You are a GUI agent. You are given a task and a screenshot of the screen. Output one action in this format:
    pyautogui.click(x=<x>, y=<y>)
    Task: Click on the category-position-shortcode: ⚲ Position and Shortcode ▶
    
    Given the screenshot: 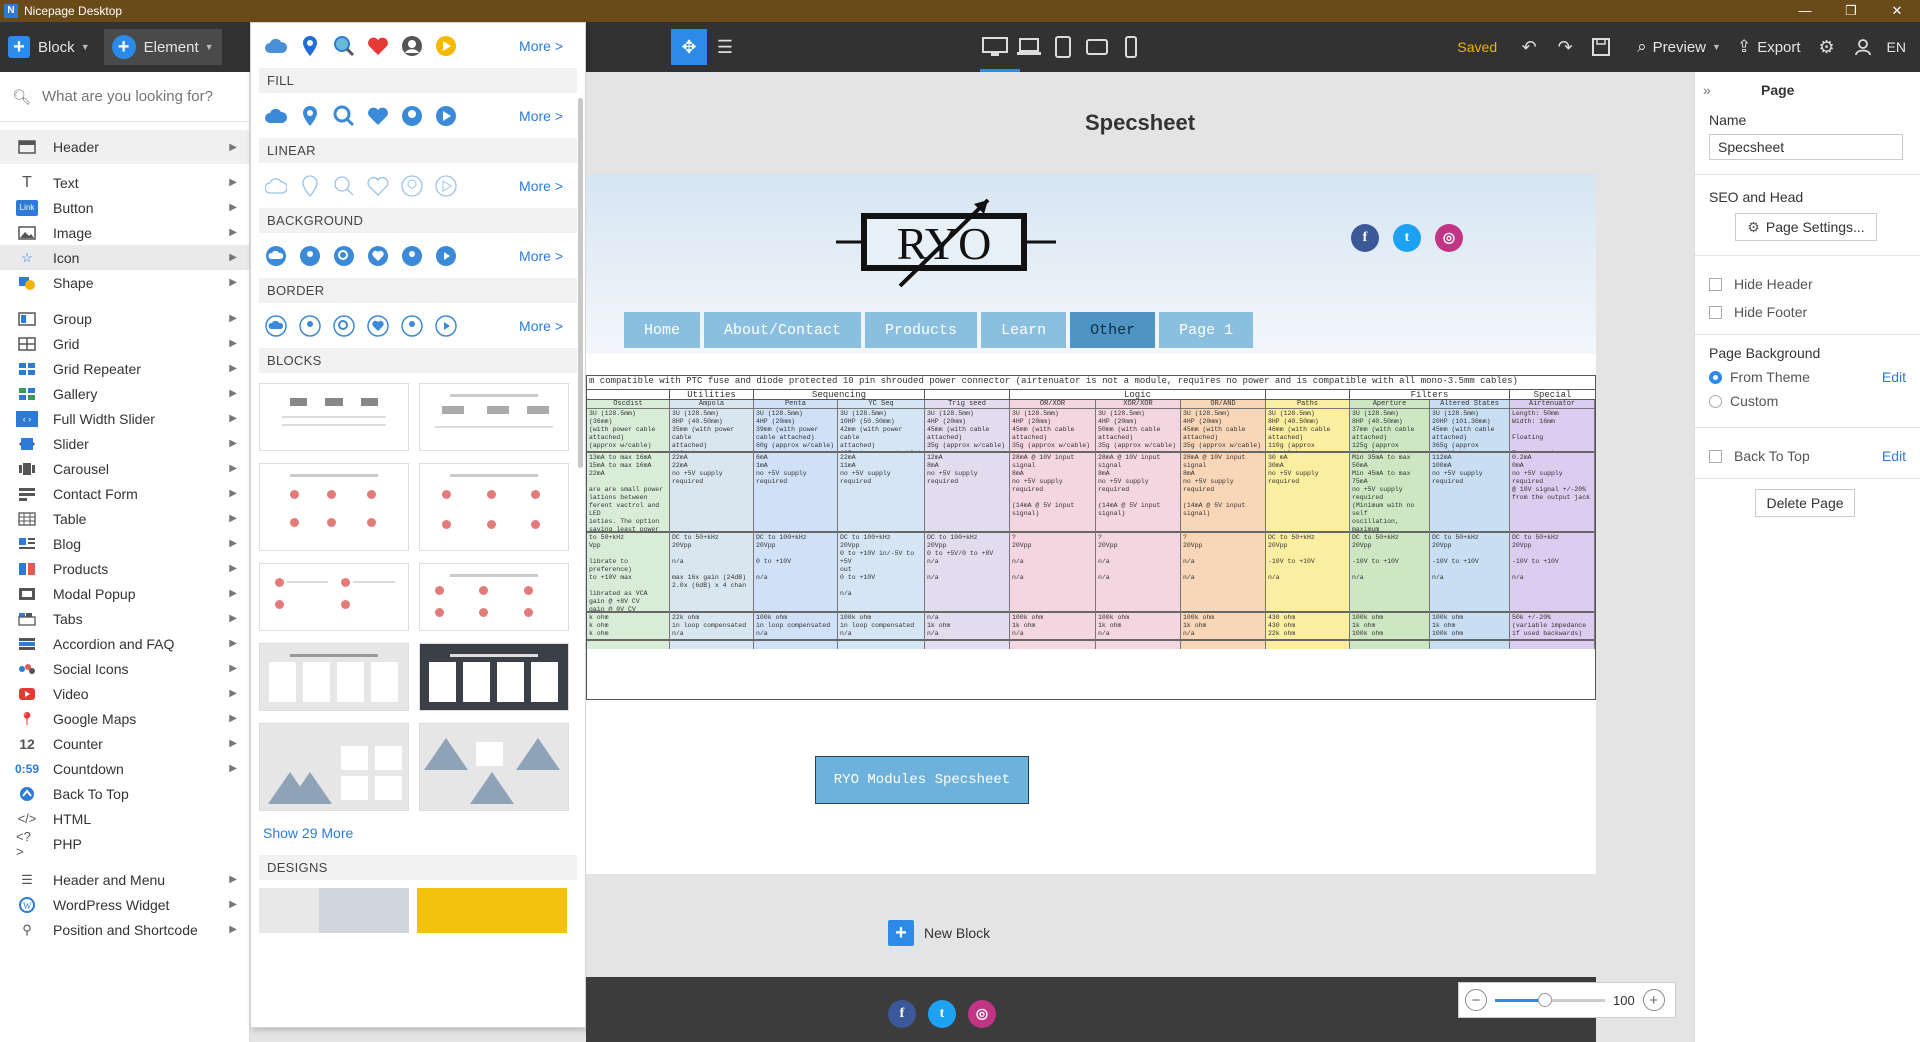 What is the action you would take?
    pyautogui.click(x=124, y=929)
    